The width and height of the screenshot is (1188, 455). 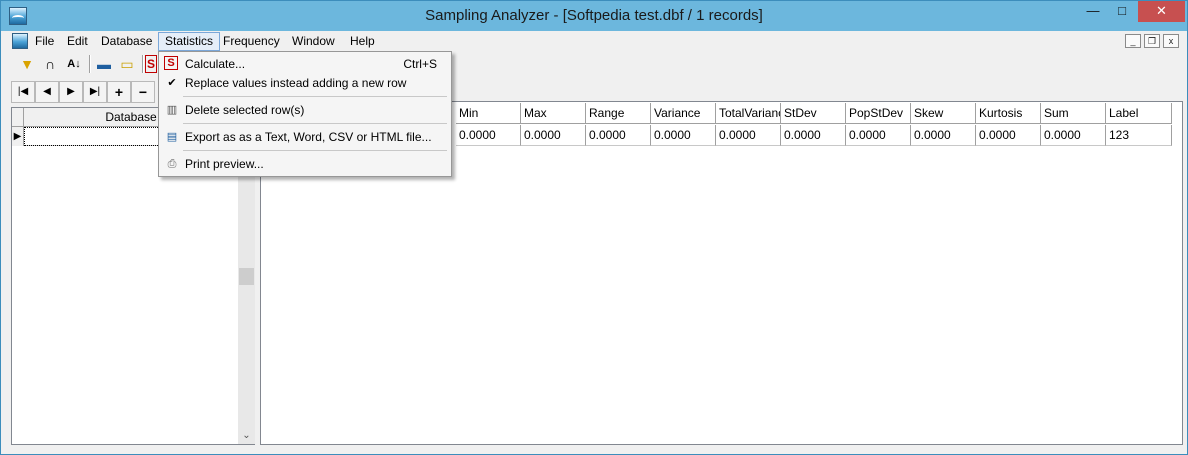 What do you see at coordinates (1073, 113) in the screenshot?
I see `column-header-sum: Sum` at bounding box center [1073, 113].